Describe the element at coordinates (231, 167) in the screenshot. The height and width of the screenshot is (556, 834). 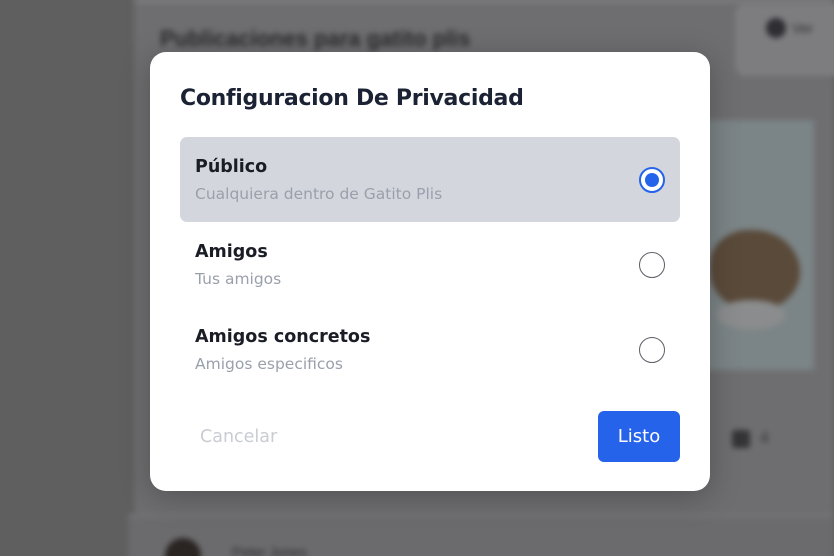
I see `option-label: Público` at that location.